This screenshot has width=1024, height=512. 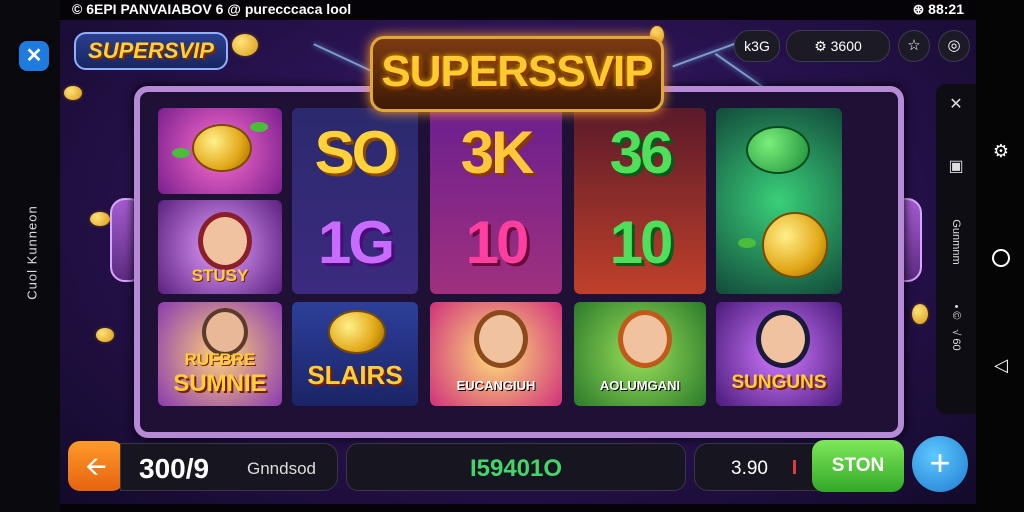 I want to click on win-value: I59401O, so click(x=516, y=468).